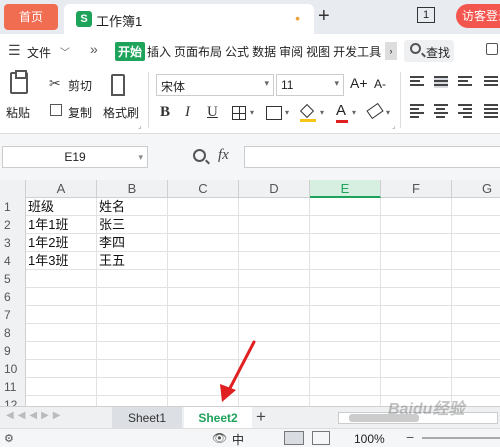  I want to click on column-header-f: F, so click(416, 189).